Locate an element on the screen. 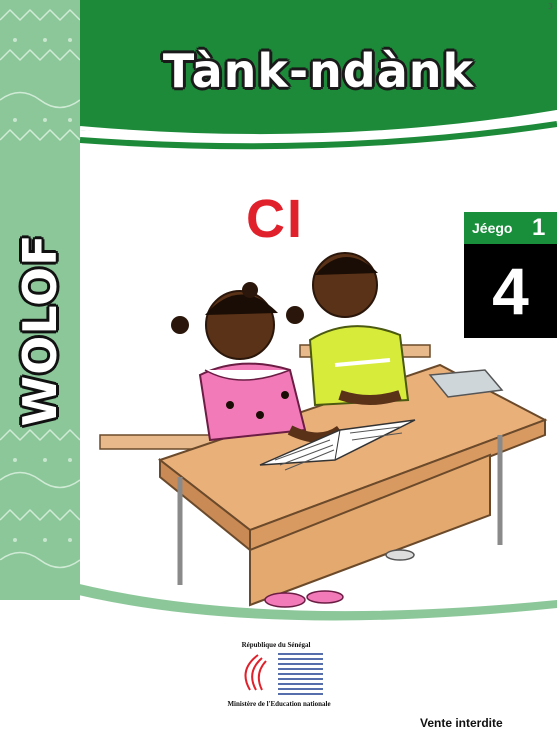 This screenshot has height=743, width=557. language-label: WOLOF is located at coordinates (40, 330).